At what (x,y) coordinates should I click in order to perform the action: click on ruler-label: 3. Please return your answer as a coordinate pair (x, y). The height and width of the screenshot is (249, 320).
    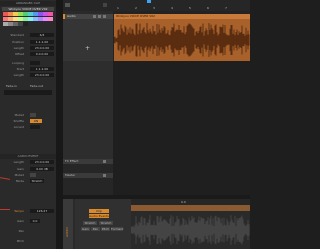
    Looking at the image, I should click on (154, 8).